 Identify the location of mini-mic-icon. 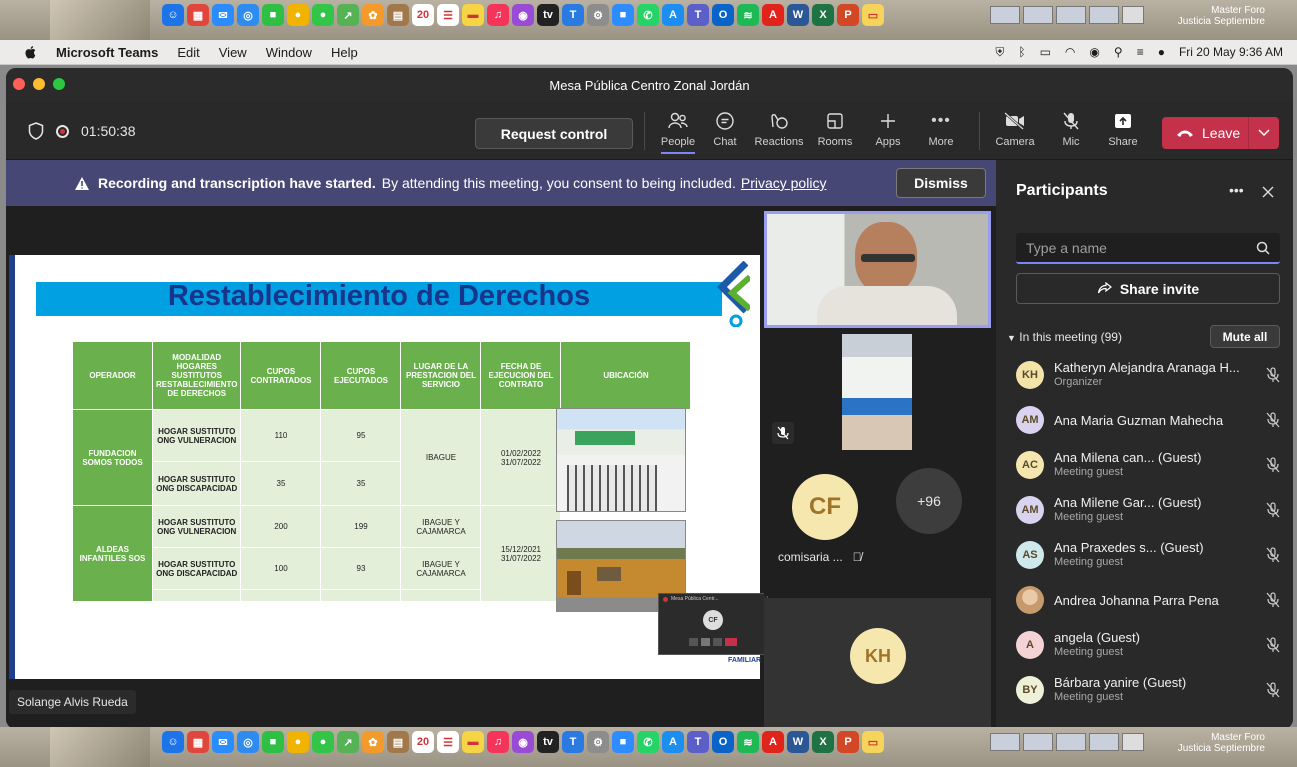
(705, 642).